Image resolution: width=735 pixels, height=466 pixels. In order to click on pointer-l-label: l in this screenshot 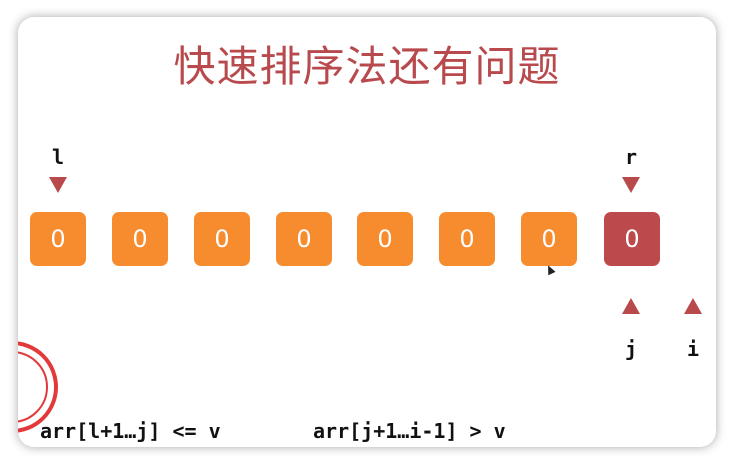, I will do `click(58, 157)`.